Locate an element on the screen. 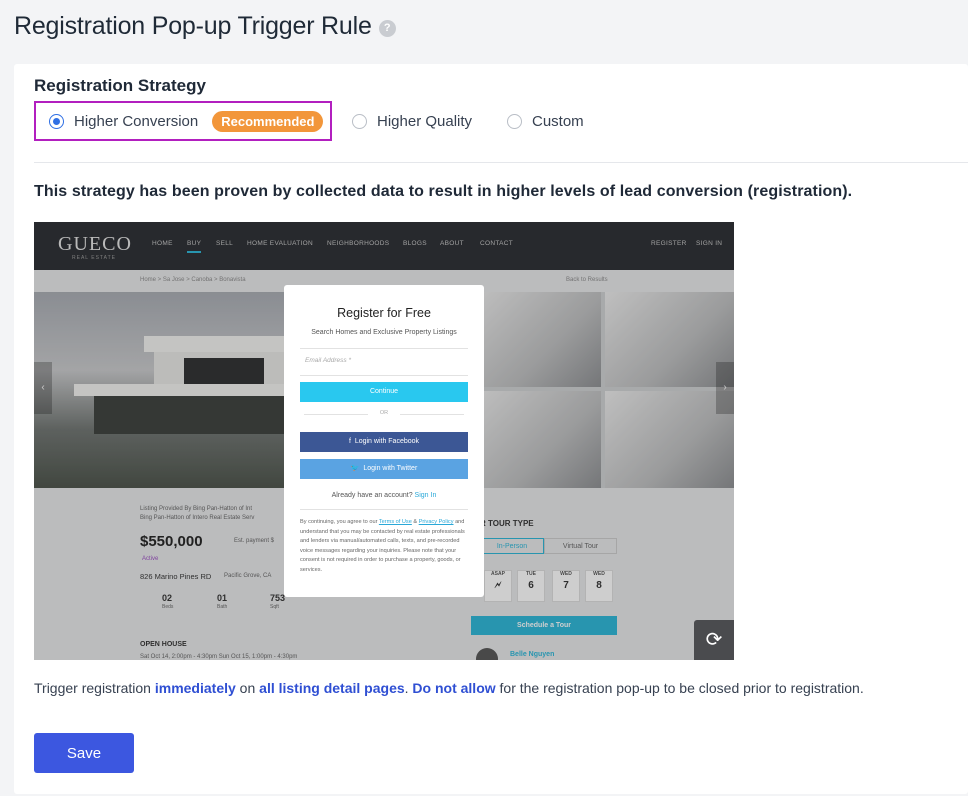  radio-custom: Custom is located at coordinates (545, 121).